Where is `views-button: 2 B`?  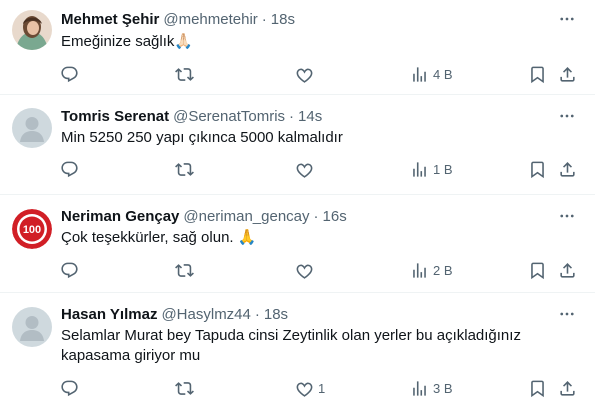 views-button: 2 B is located at coordinates (431, 270).